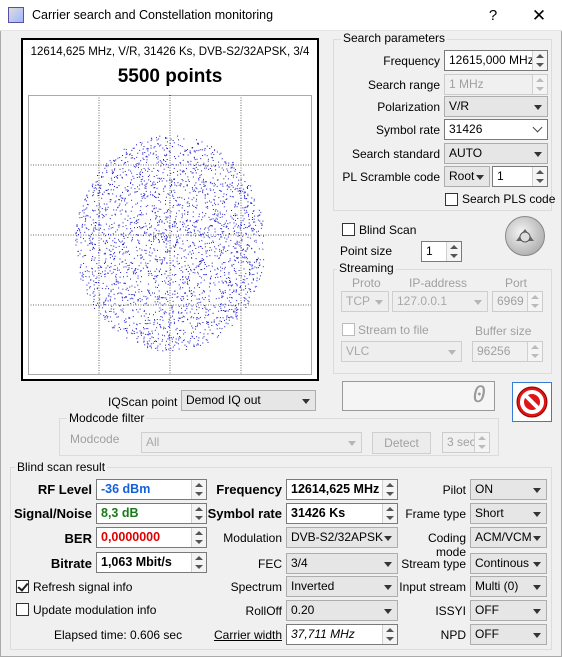 The image size is (562, 657). I want to click on rf-level-value: -36 dBm, so click(126, 489).